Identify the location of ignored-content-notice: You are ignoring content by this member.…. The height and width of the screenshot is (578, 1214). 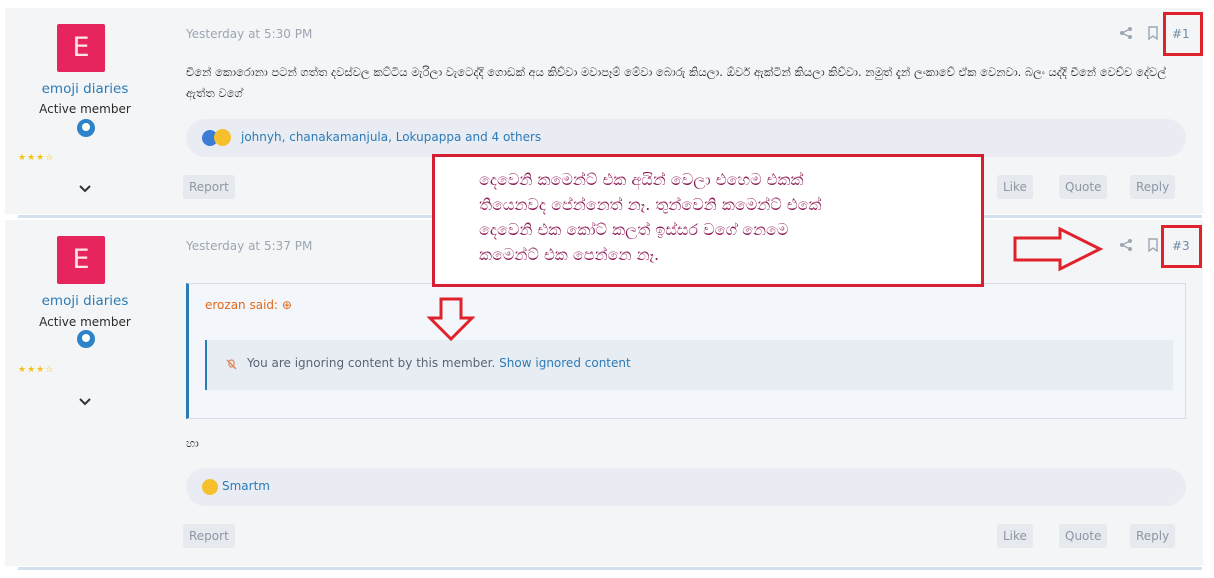
(689, 365).